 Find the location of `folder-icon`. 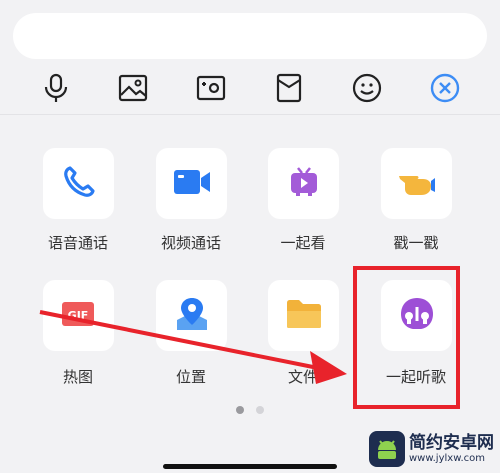

folder-icon is located at coordinates (304, 316).